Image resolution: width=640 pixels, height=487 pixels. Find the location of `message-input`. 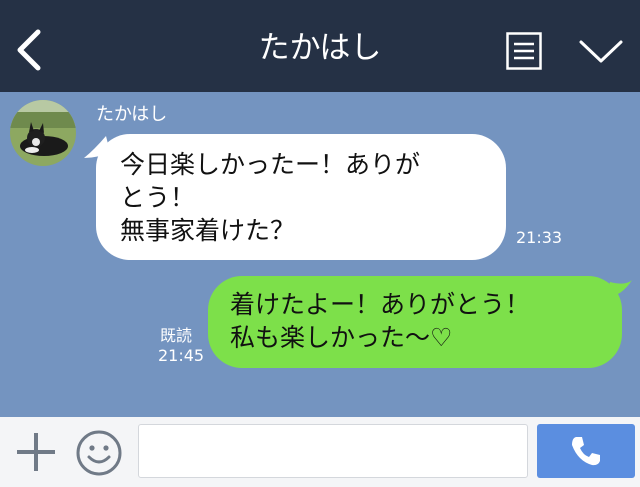

message-input is located at coordinates (333, 451).